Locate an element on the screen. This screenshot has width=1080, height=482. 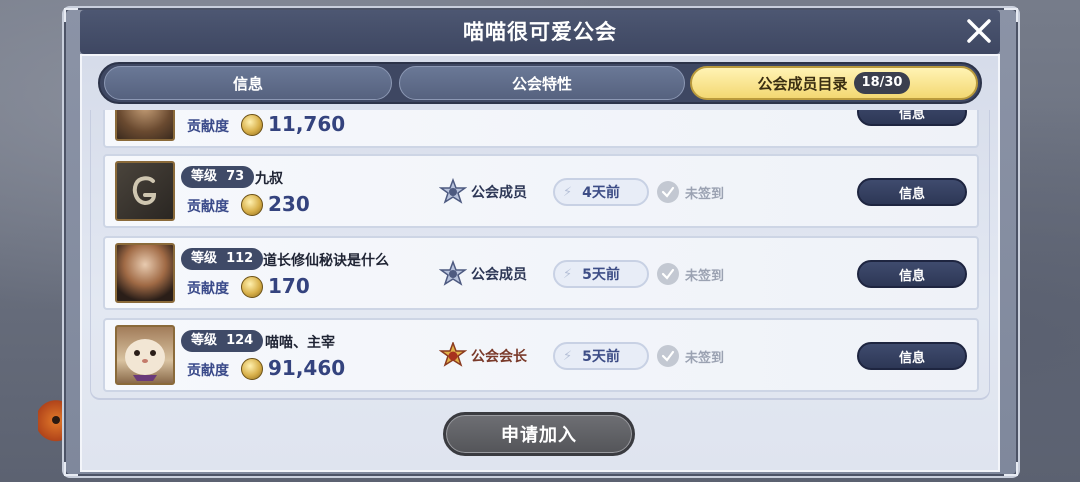
contribution-value: 230 is located at coordinates (289, 204).